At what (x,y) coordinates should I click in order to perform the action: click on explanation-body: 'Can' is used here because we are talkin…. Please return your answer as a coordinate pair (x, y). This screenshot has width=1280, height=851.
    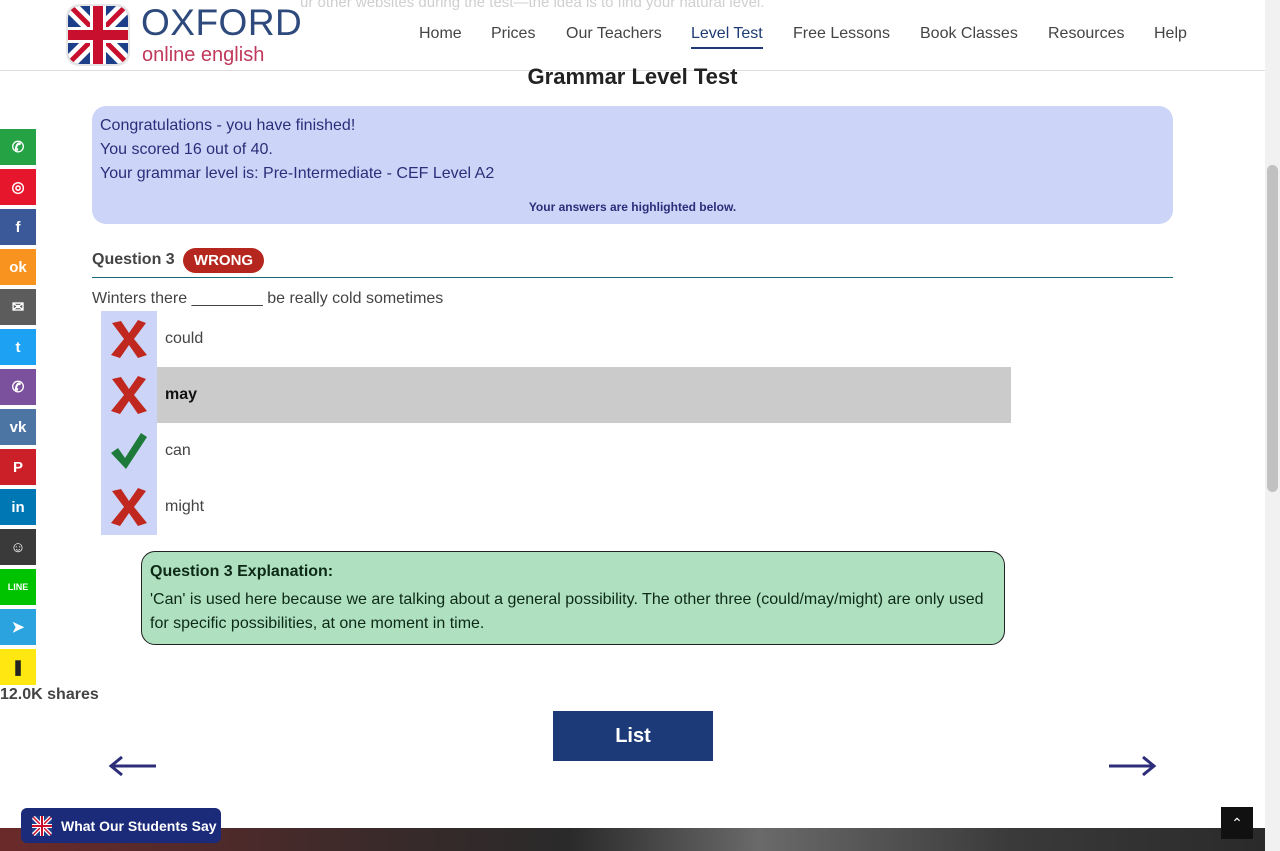
    Looking at the image, I should click on (567, 611).